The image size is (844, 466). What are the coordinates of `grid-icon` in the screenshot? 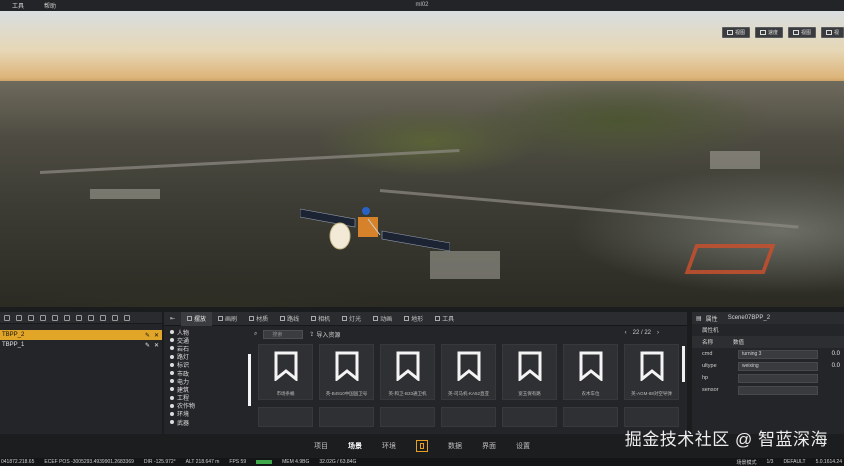 It's located at (91, 317).